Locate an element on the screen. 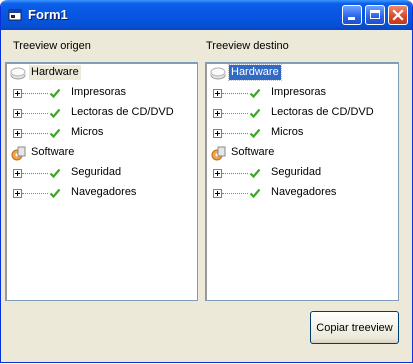  tree-node-label-selected: Hardware is located at coordinates (255, 72).